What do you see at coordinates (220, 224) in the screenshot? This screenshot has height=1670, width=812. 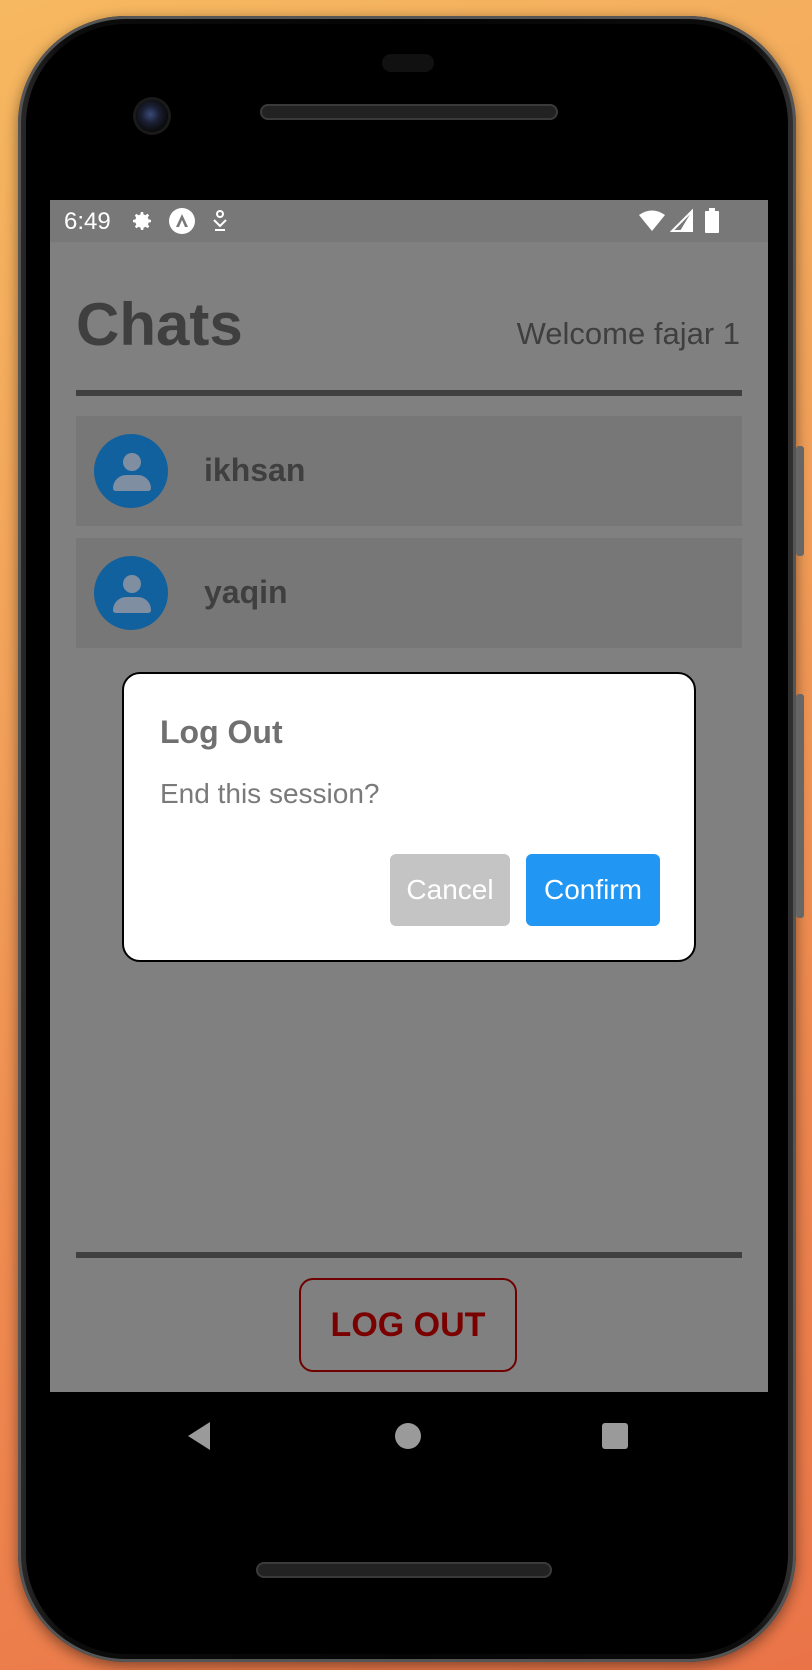 I see `usb-debug-icon` at bounding box center [220, 224].